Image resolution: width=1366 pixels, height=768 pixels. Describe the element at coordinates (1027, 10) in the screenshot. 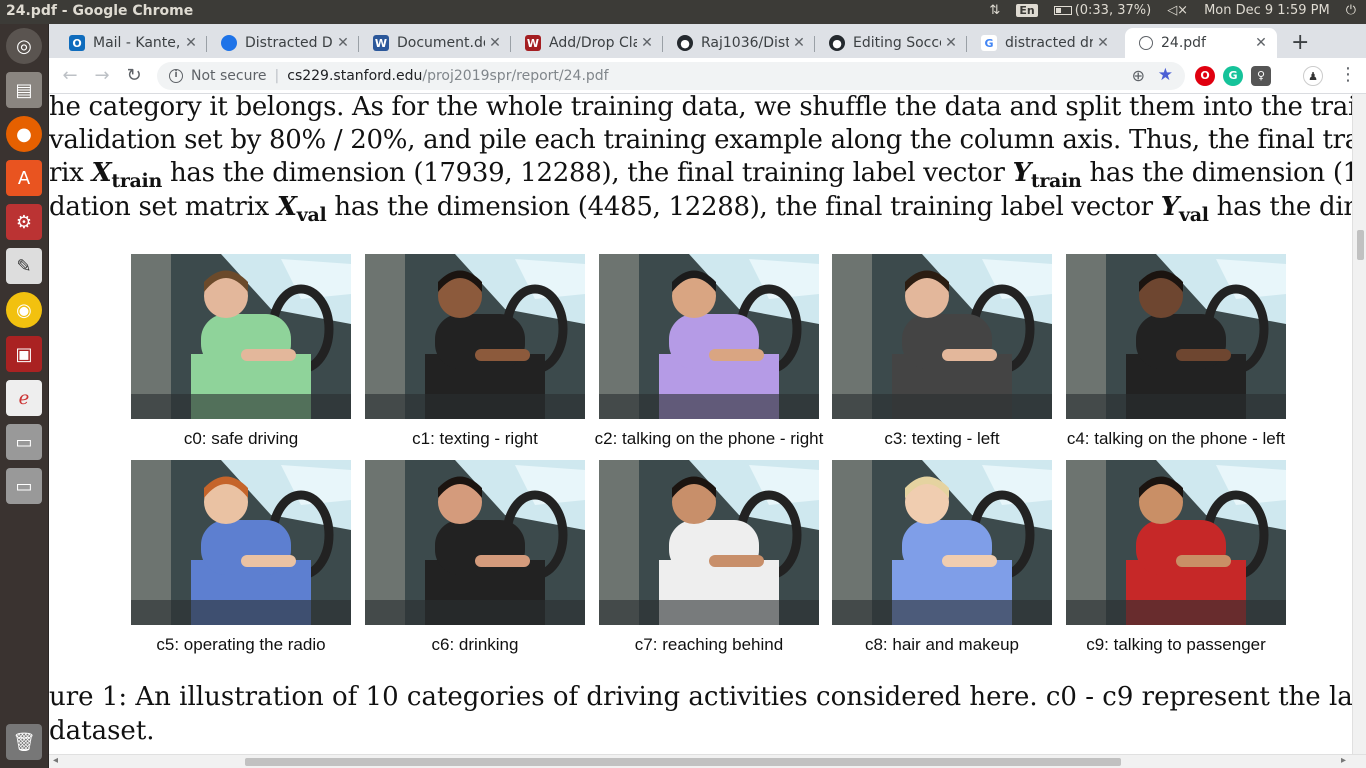

I see `keyboard-lang-icon: En` at that location.